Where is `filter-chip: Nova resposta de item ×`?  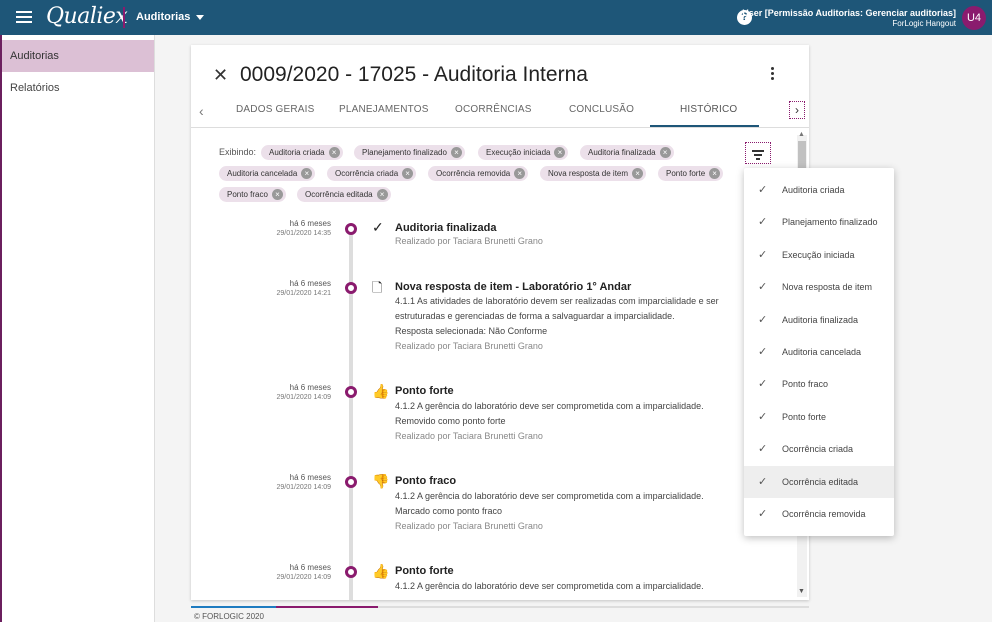 filter-chip: Nova resposta de item × is located at coordinates (593, 173).